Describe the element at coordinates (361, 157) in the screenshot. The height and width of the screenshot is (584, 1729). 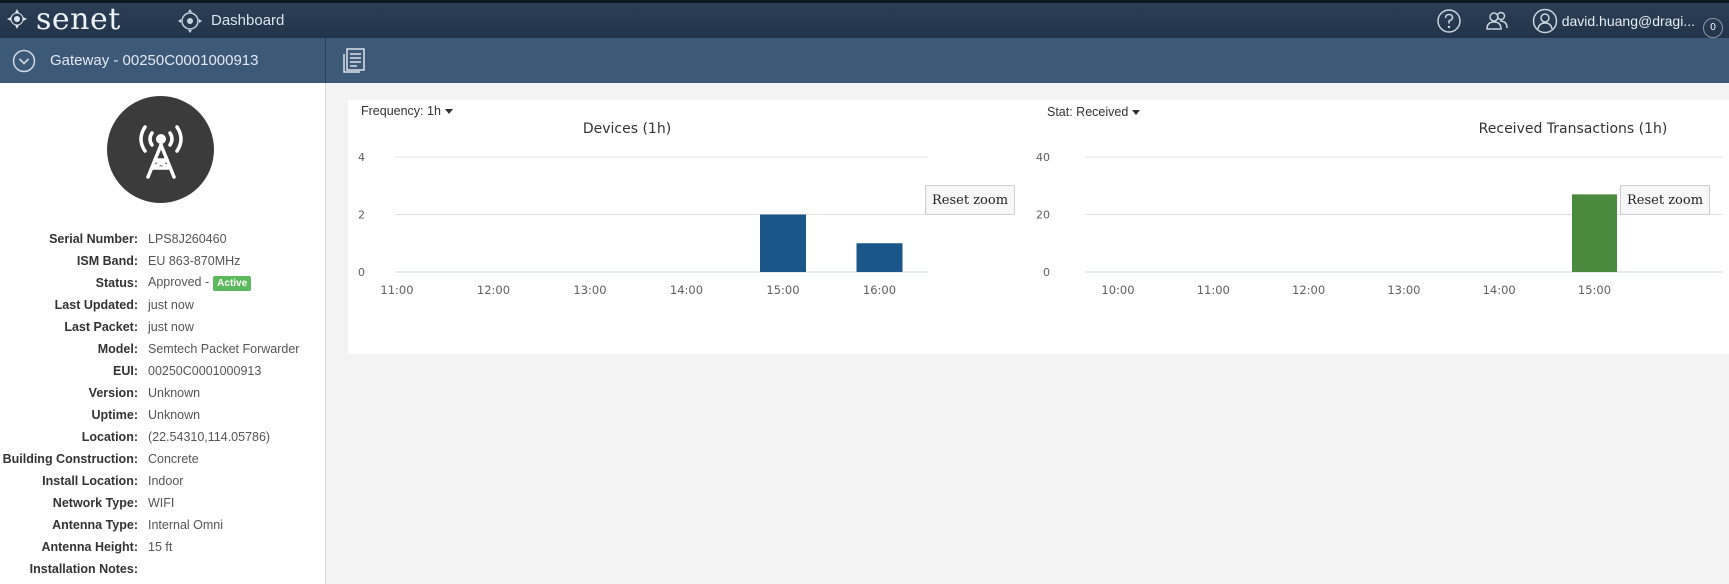
I see `y-tick-label: 4` at that location.